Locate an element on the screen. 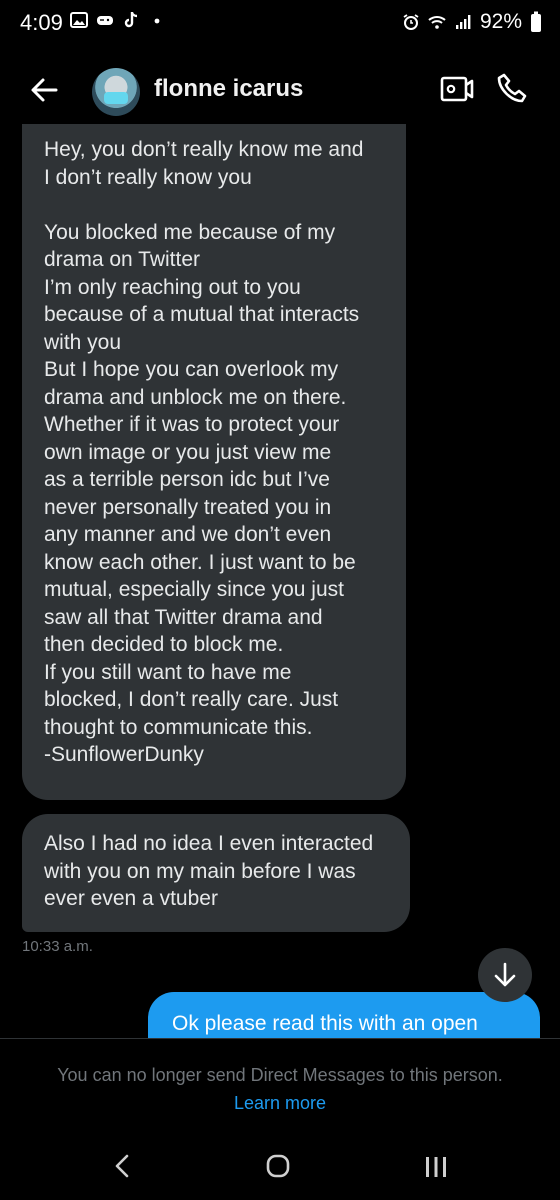 This screenshot has height=1200, width=560. back-arrow-icon is located at coordinates (46, 90).